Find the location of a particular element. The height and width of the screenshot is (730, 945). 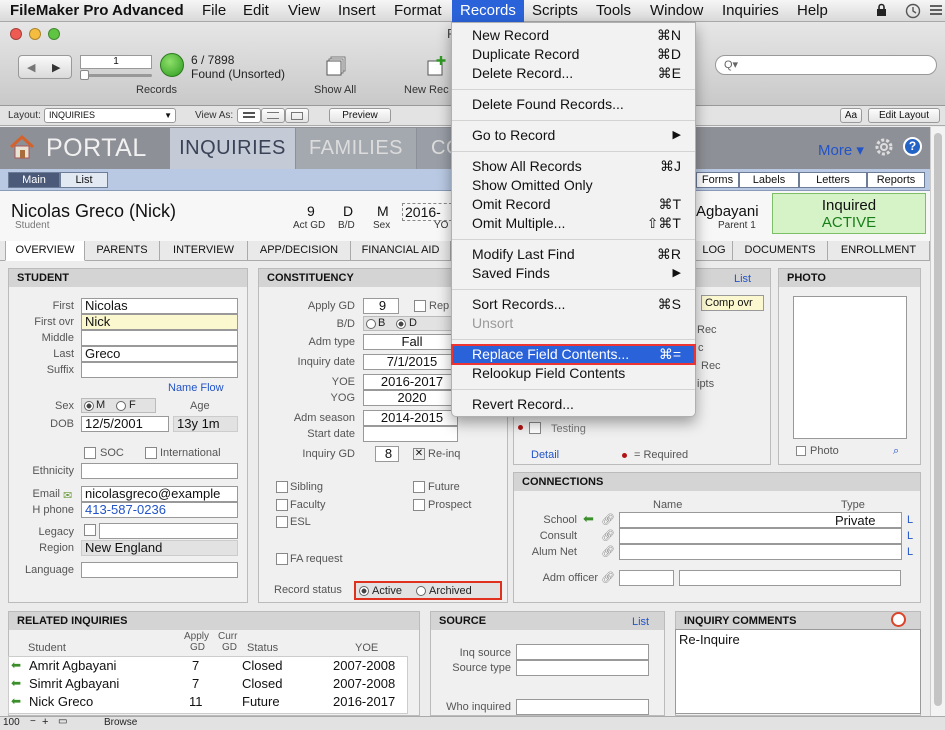

table-row: ⬅ Nick Greco 11 Future 2016-2017 is located at coordinates (208, 702).